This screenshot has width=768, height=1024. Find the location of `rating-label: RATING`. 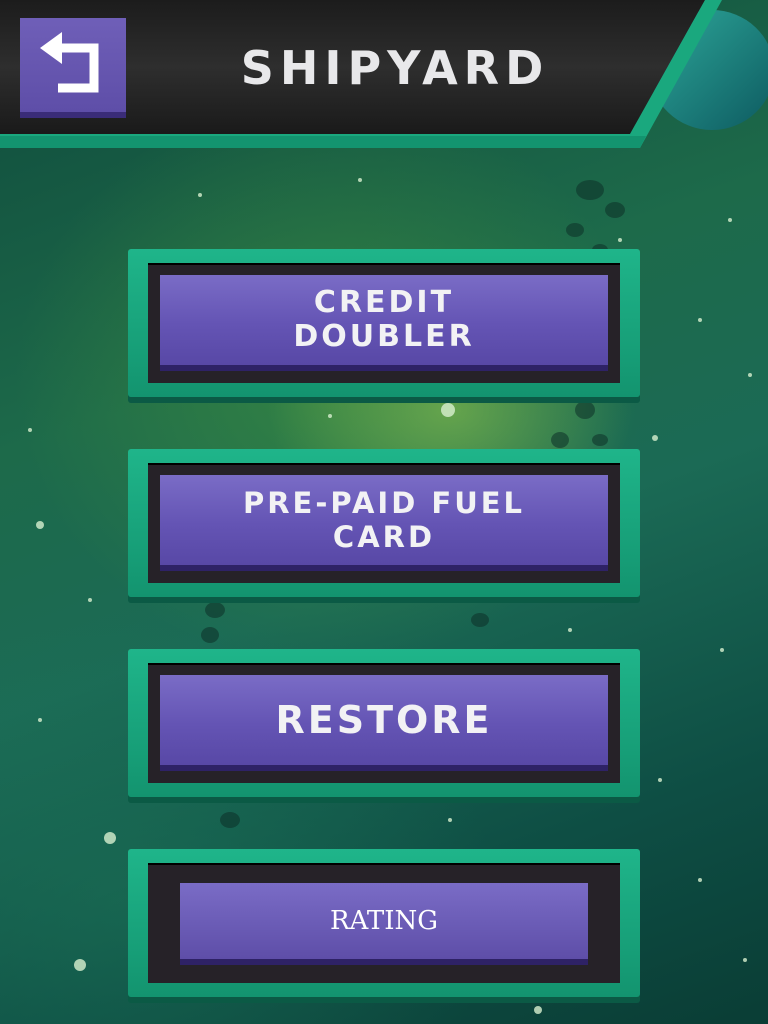

rating-label: RATING is located at coordinates (384, 921).